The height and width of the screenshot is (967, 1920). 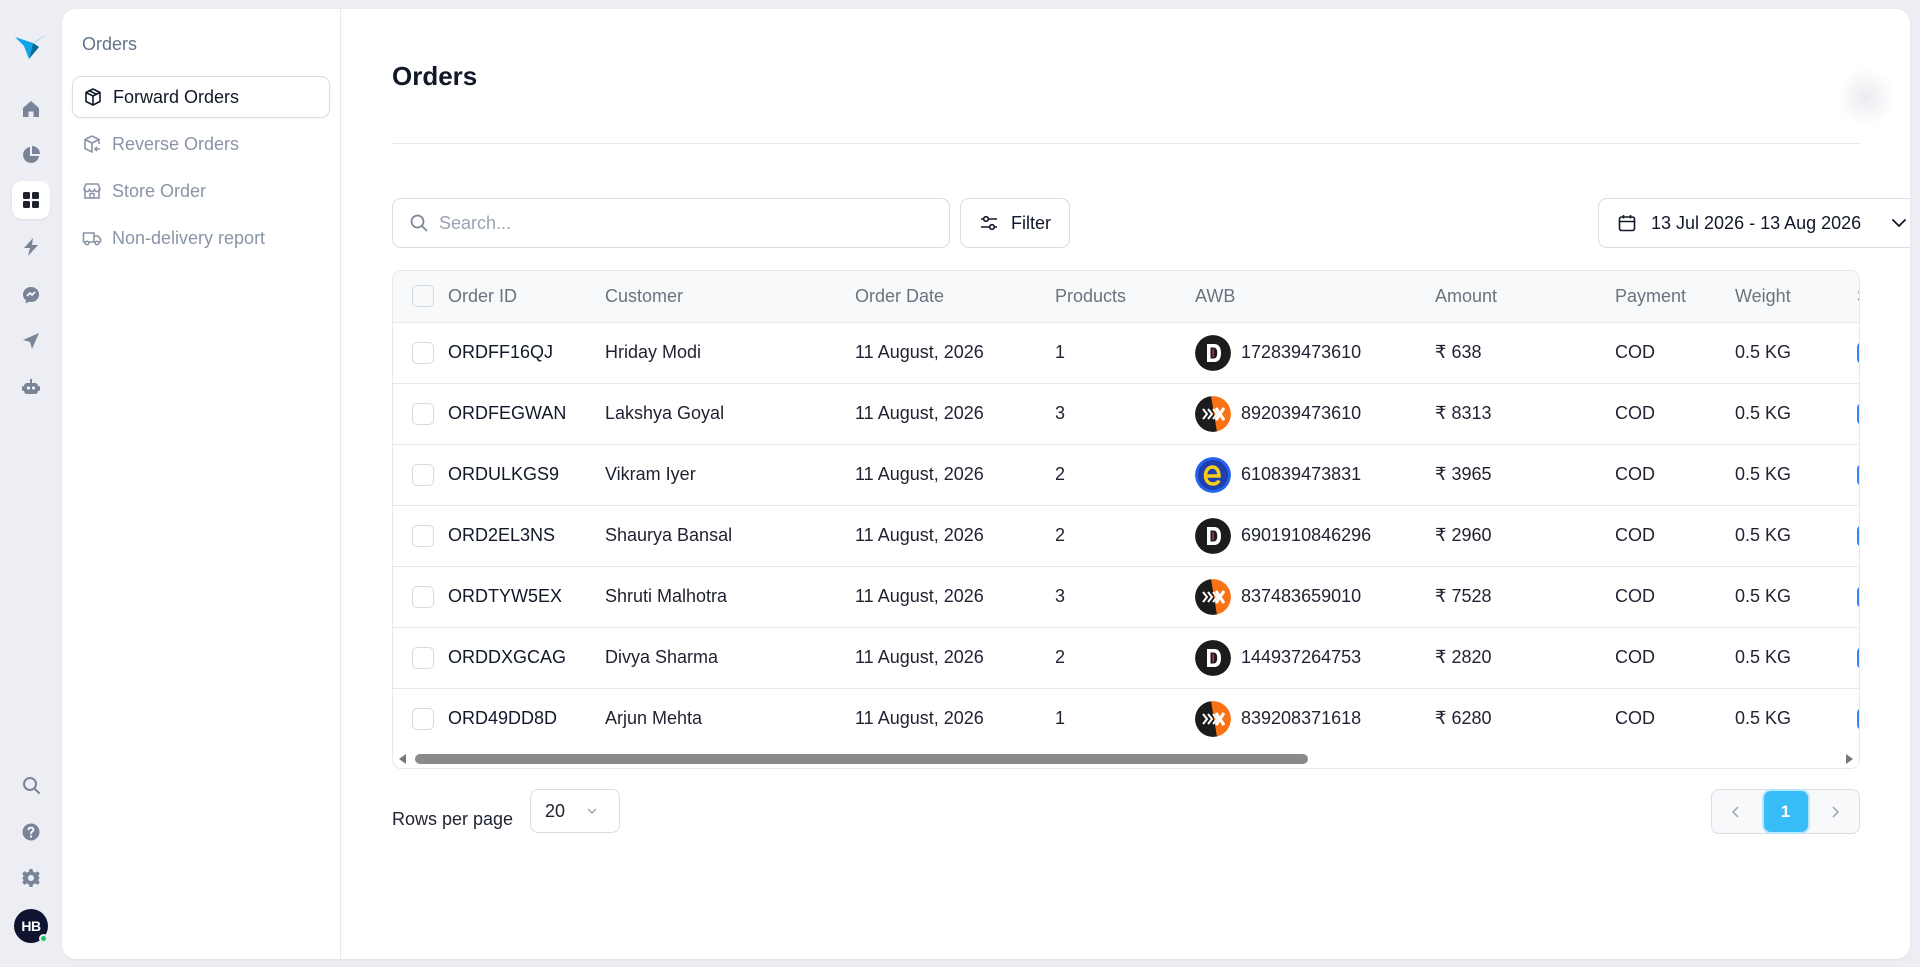 I want to click on column-header: Amount, so click(x=1525, y=296).